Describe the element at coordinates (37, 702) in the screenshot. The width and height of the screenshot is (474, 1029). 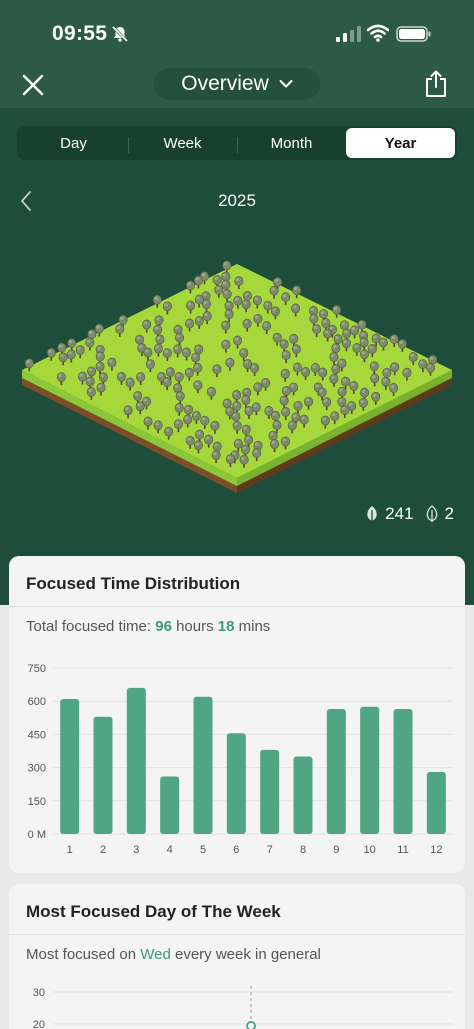
I see `y-tick-label: 600` at that location.